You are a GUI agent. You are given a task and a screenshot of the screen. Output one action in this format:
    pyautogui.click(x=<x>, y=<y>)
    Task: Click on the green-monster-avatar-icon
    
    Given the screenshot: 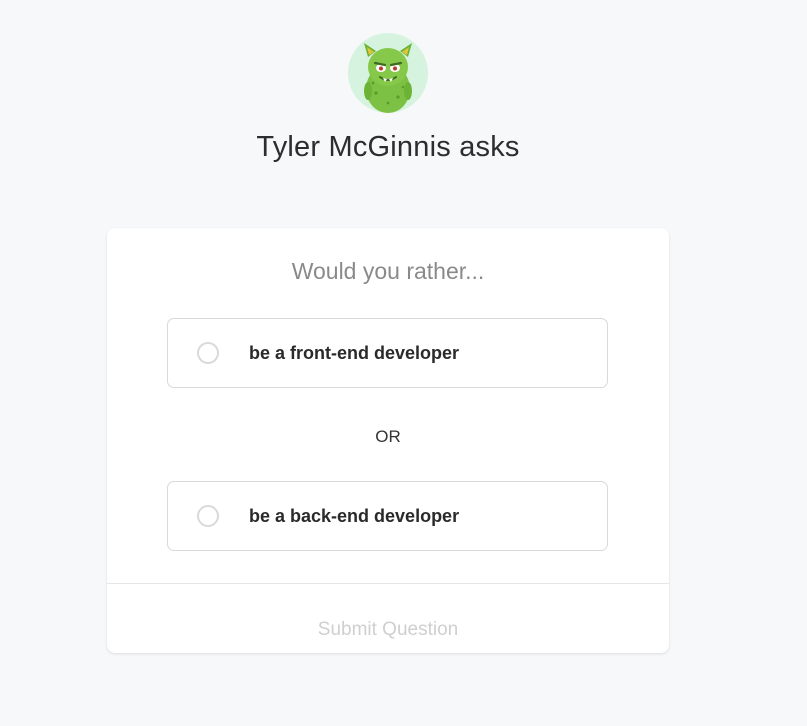 What is the action you would take?
    pyautogui.click(x=388, y=73)
    